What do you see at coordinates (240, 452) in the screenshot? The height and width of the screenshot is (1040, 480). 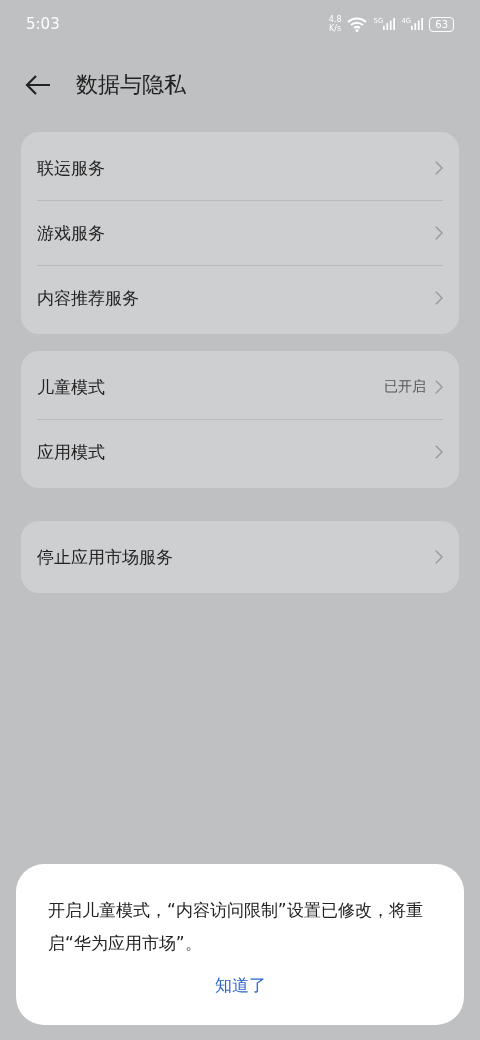 I see `settings-row: 应用模式` at bounding box center [240, 452].